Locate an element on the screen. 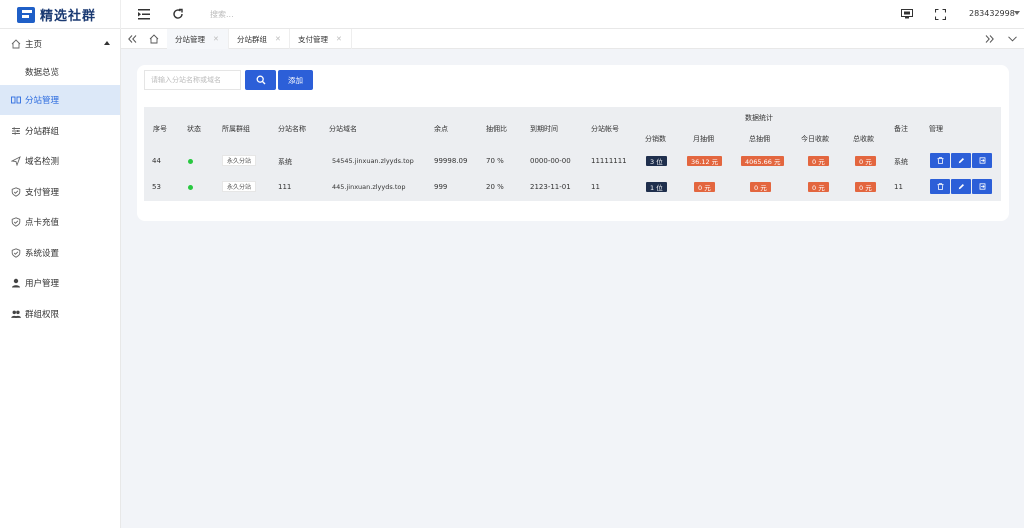 Image resolution: width=1024 pixels, height=528 pixels. cell-id: 53 is located at coordinates (156, 187).